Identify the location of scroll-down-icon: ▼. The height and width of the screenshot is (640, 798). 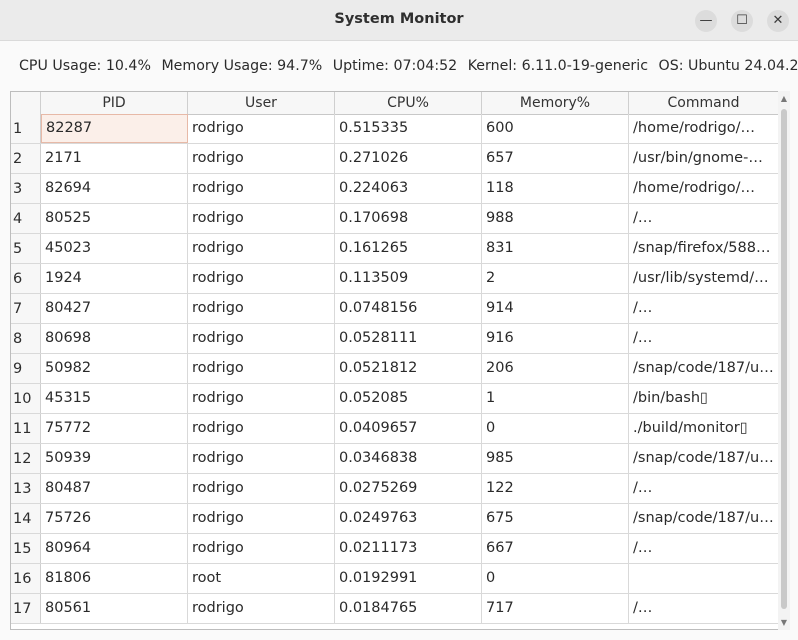
(784, 623).